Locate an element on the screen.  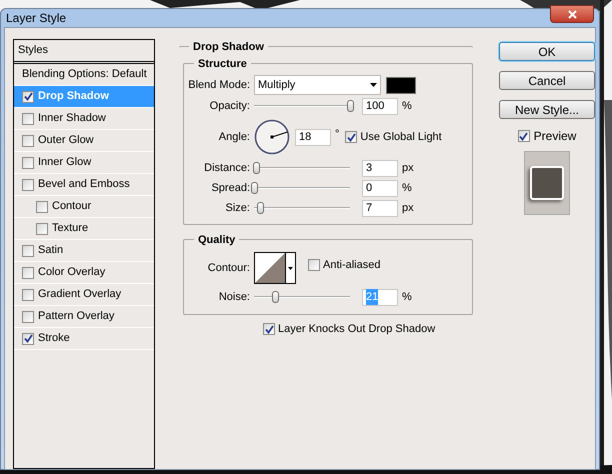
field-label: Opacity: is located at coordinates (229, 106).